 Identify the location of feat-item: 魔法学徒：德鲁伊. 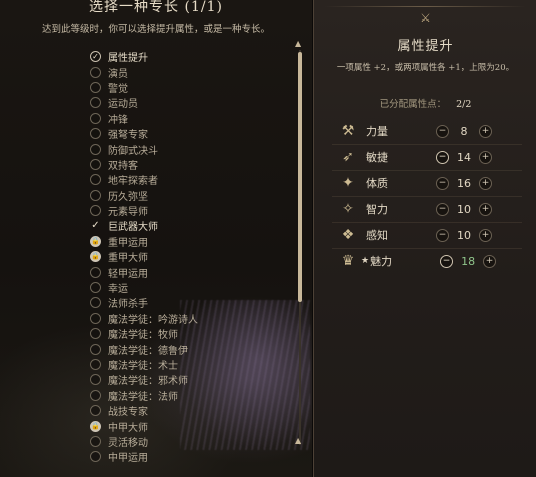
(195, 349).